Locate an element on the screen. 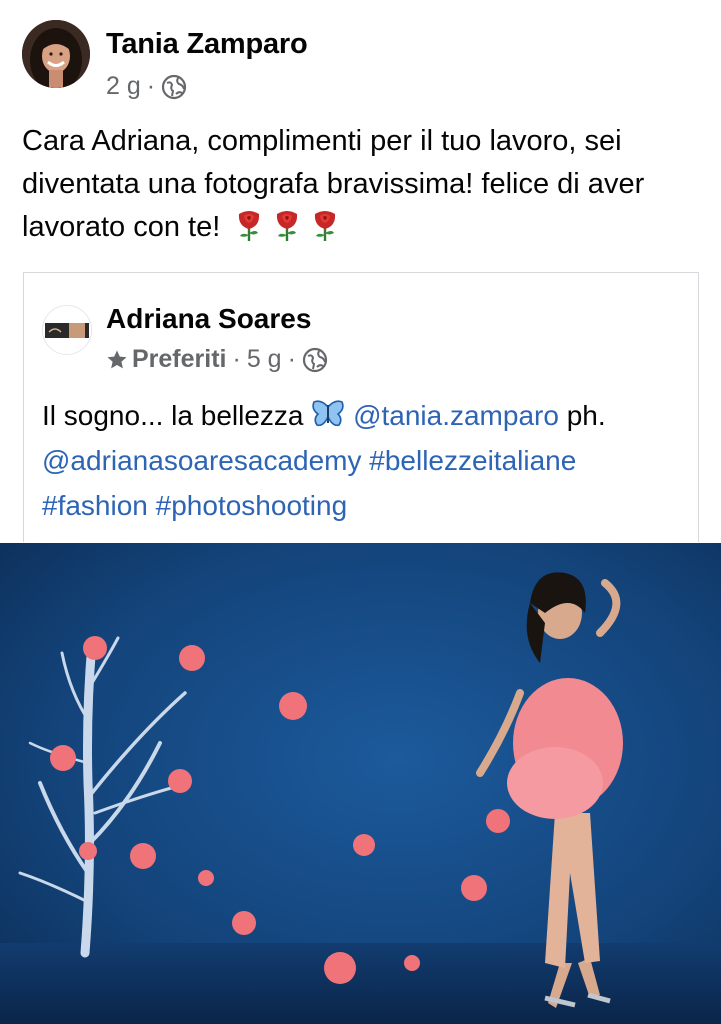  shared-post-meta: Preferiti · 5 g · is located at coordinates (217, 359).